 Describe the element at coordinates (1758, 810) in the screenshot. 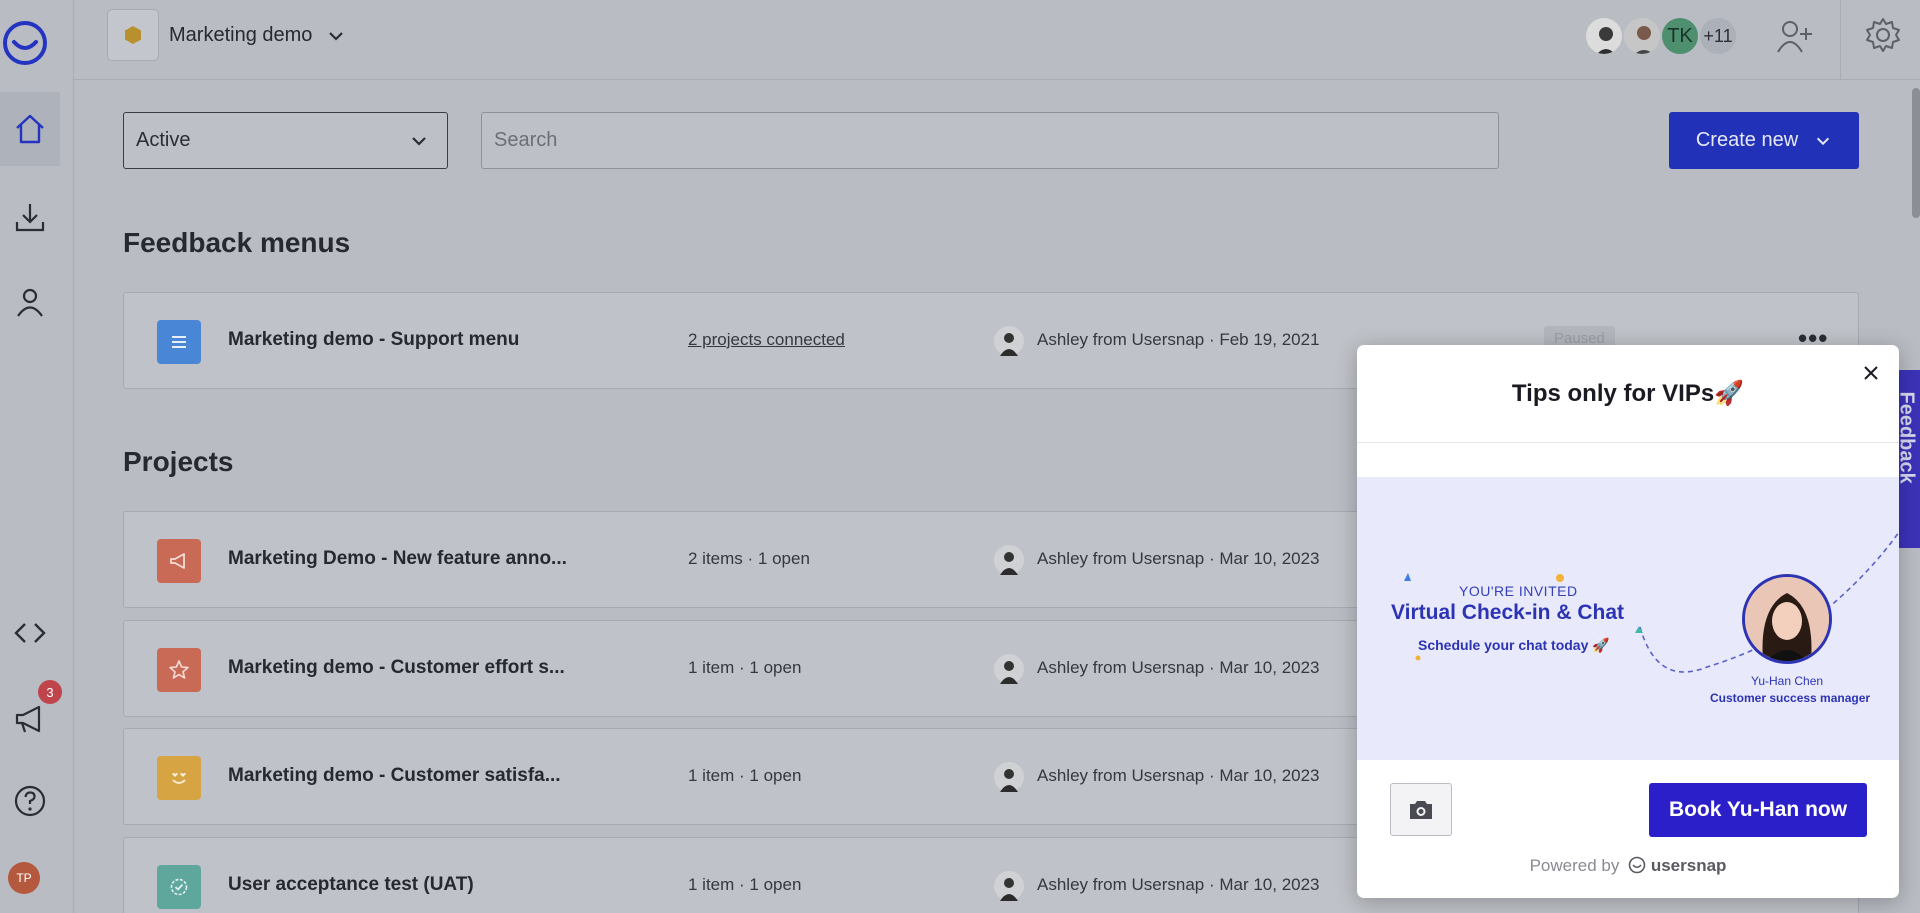

I see `book-call-button: Book Yu-Han now` at that location.